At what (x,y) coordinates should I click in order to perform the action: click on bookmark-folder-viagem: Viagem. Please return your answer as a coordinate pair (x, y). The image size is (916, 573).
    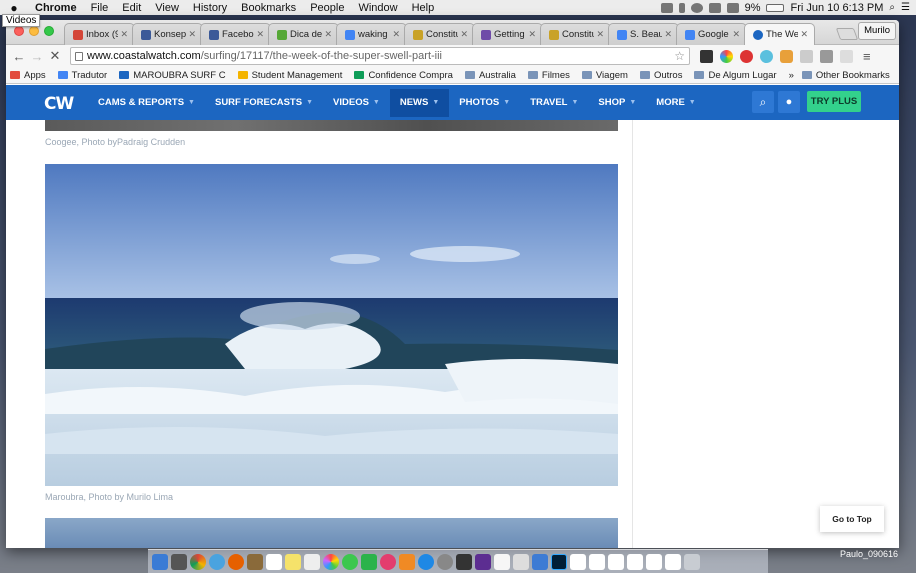
    Looking at the image, I should click on (604, 75).